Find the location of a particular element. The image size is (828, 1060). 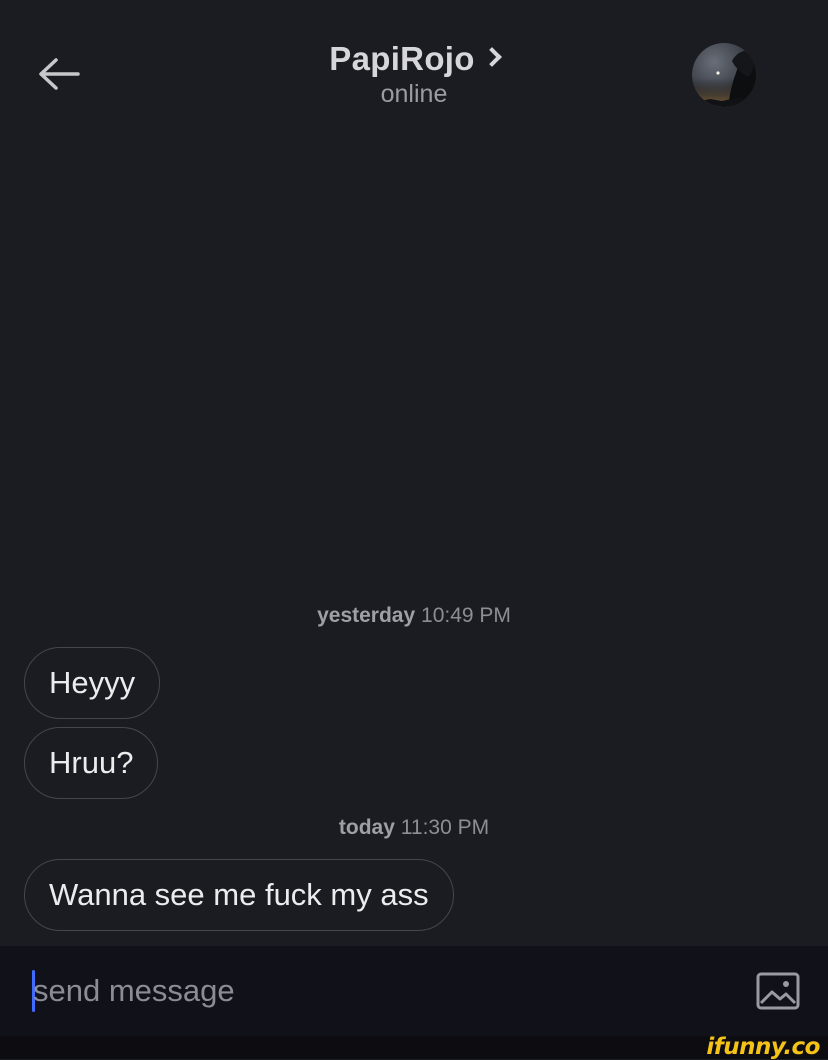

timestamp-time: 10:49 PM is located at coordinates (466, 615).